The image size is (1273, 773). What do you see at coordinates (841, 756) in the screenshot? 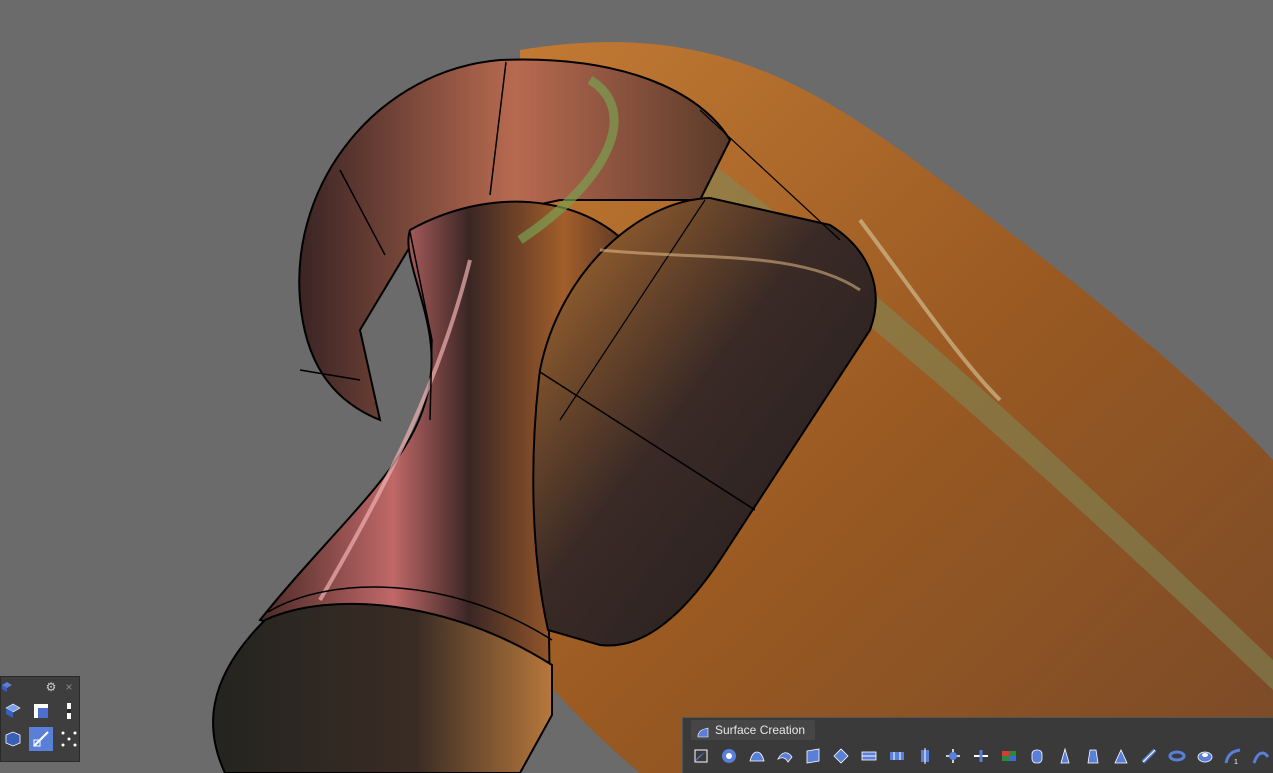
I see `network-surface-icon` at bounding box center [841, 756].